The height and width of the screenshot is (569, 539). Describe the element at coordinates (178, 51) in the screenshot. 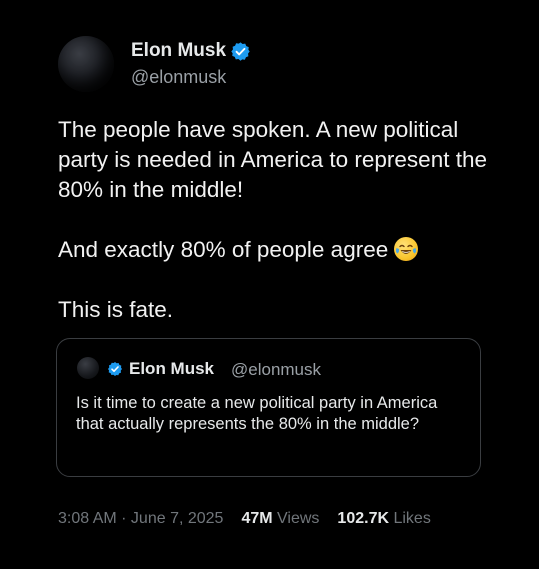

I see `author-name: Elon Musk` at that location.